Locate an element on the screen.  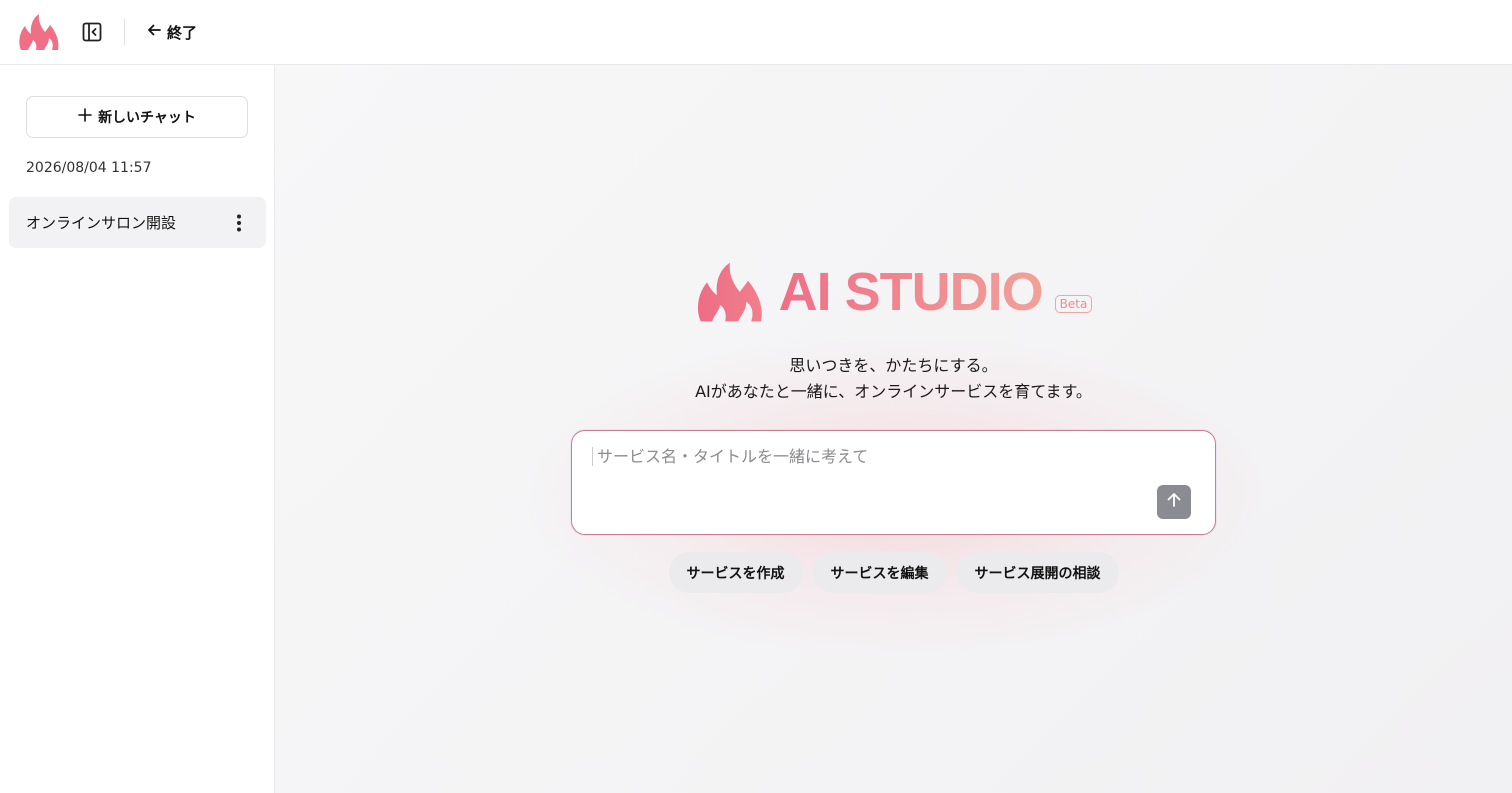
exit-label: 終了 is located at coordinates (182, 32).